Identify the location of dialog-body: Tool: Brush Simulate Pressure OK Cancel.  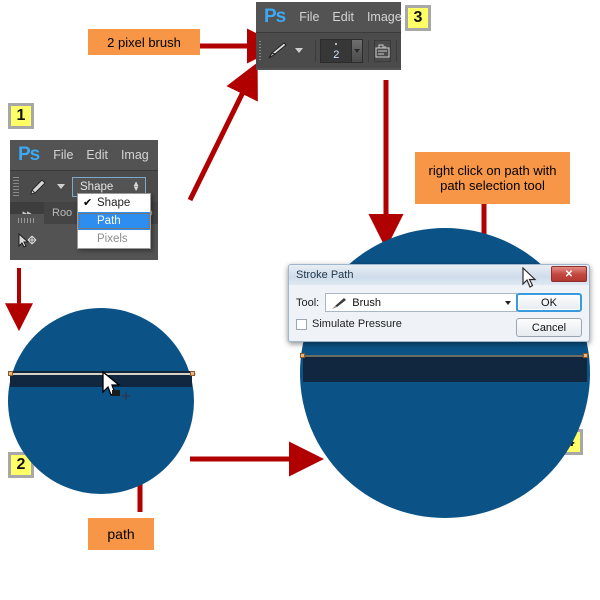
(439, 313).